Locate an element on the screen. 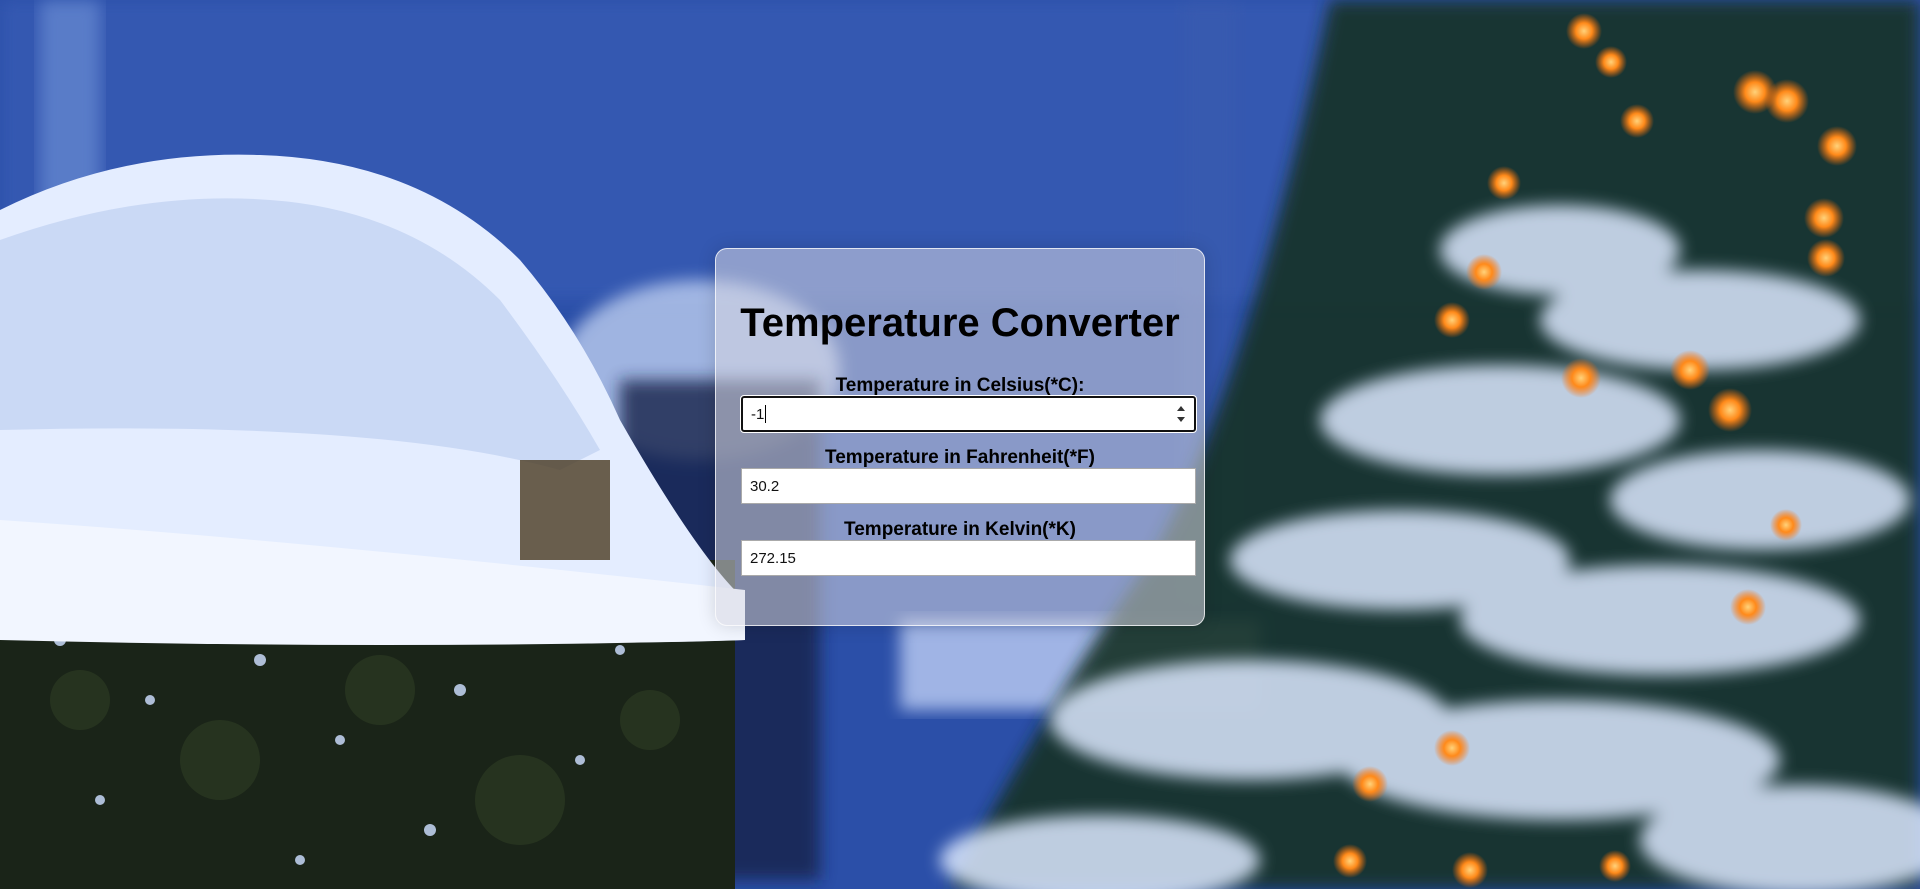 This screenshot has width=1920, height=889. celsius-value: -1 is located at coordinates (758, 414).